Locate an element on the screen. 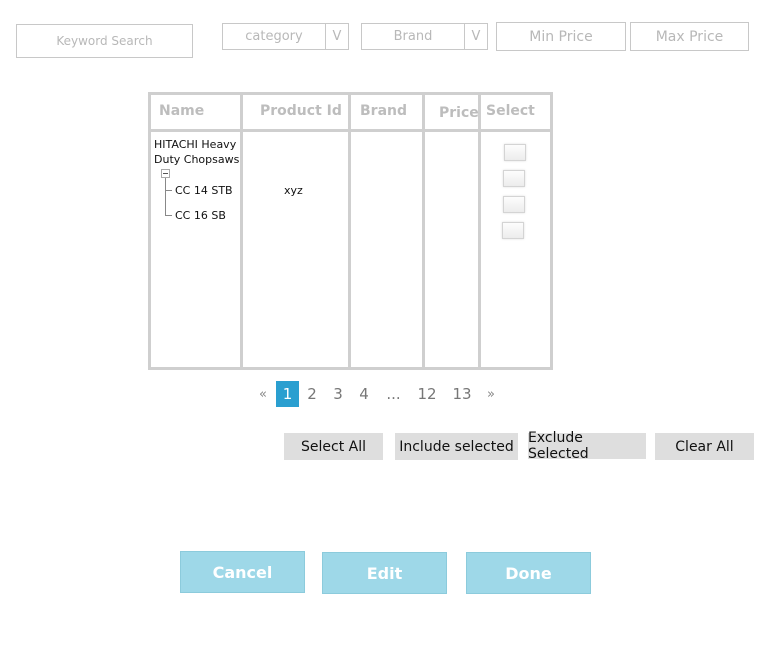 The image size is (780, 657). table-row-product-id: xyz is located at coordinates (293, 190).